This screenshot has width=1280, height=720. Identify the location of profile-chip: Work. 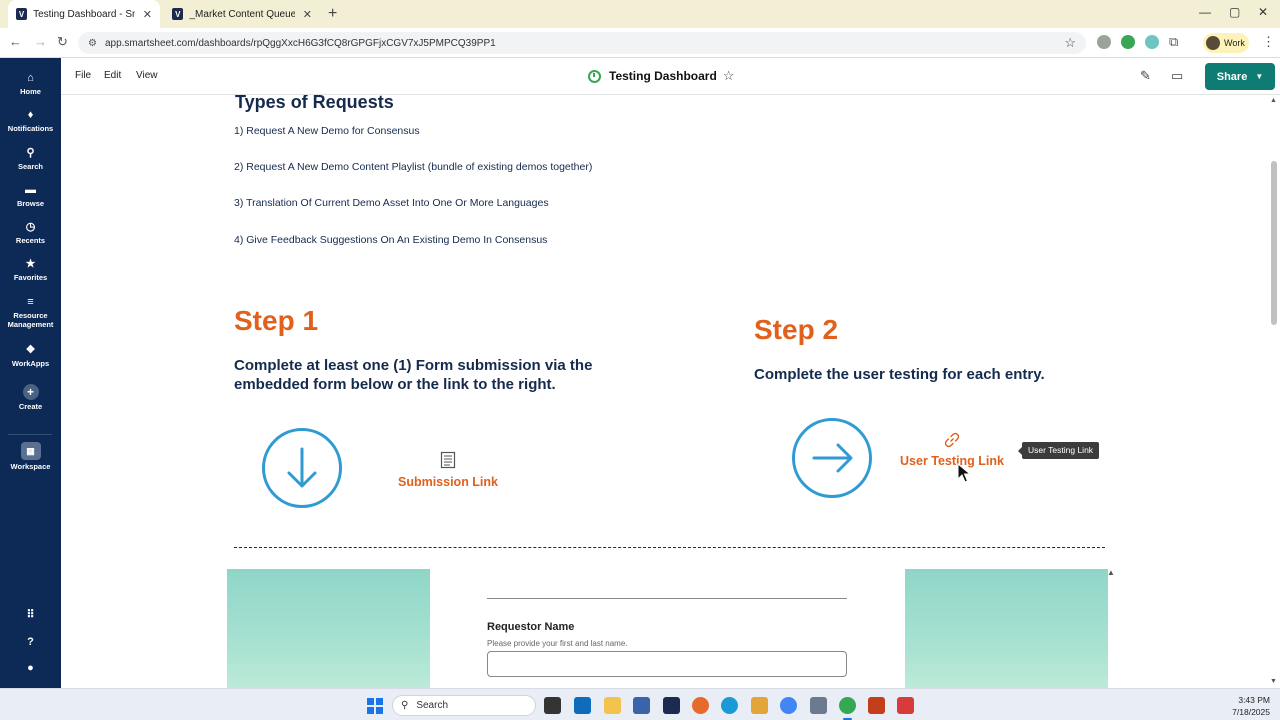
(1226, 43).